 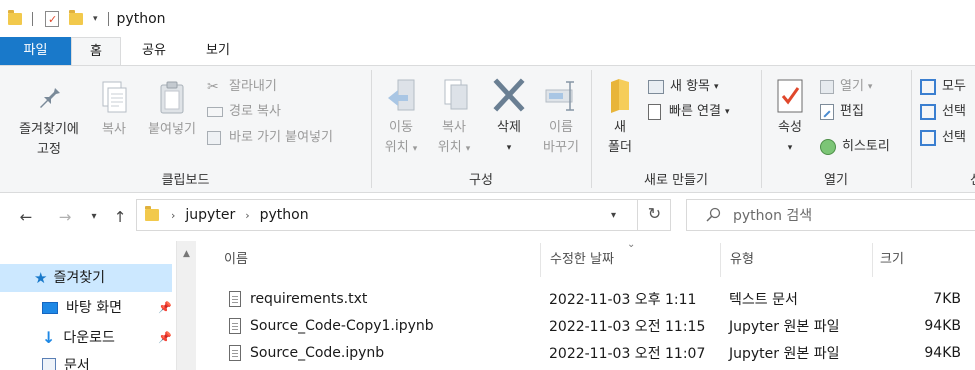 I want to click on paste-button: 붙여넣기, so click(x=172, y=110).